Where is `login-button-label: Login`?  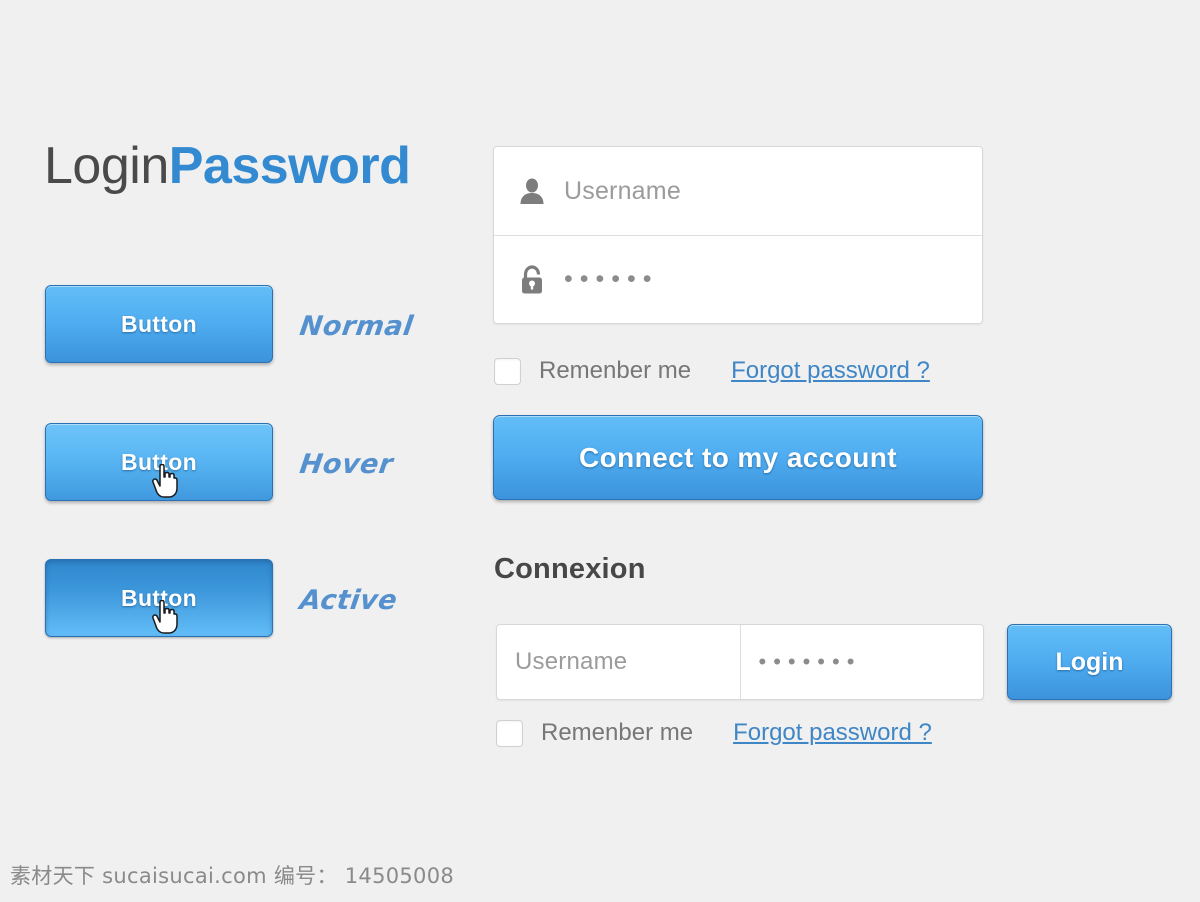
login-button-label: Login is located at coordinates (1089, 661).